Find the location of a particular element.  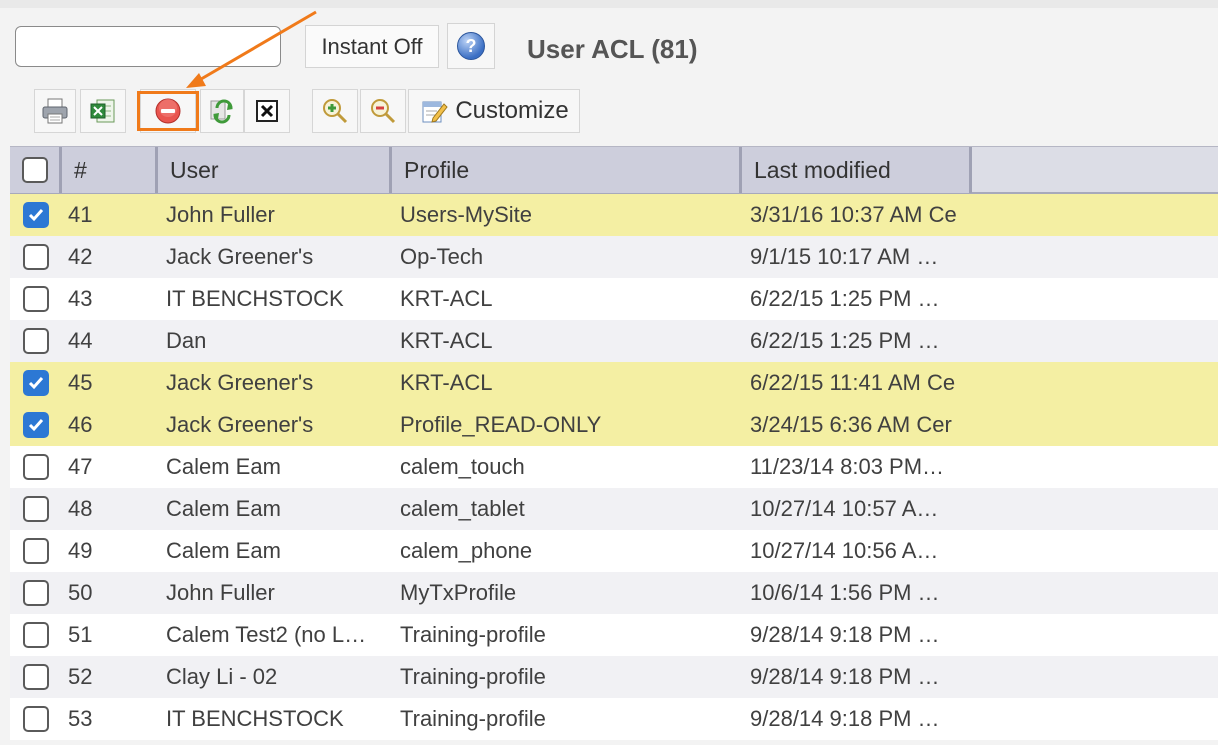

cell-user: IT BENCHSTOCK is located at coordinates (255, 718).